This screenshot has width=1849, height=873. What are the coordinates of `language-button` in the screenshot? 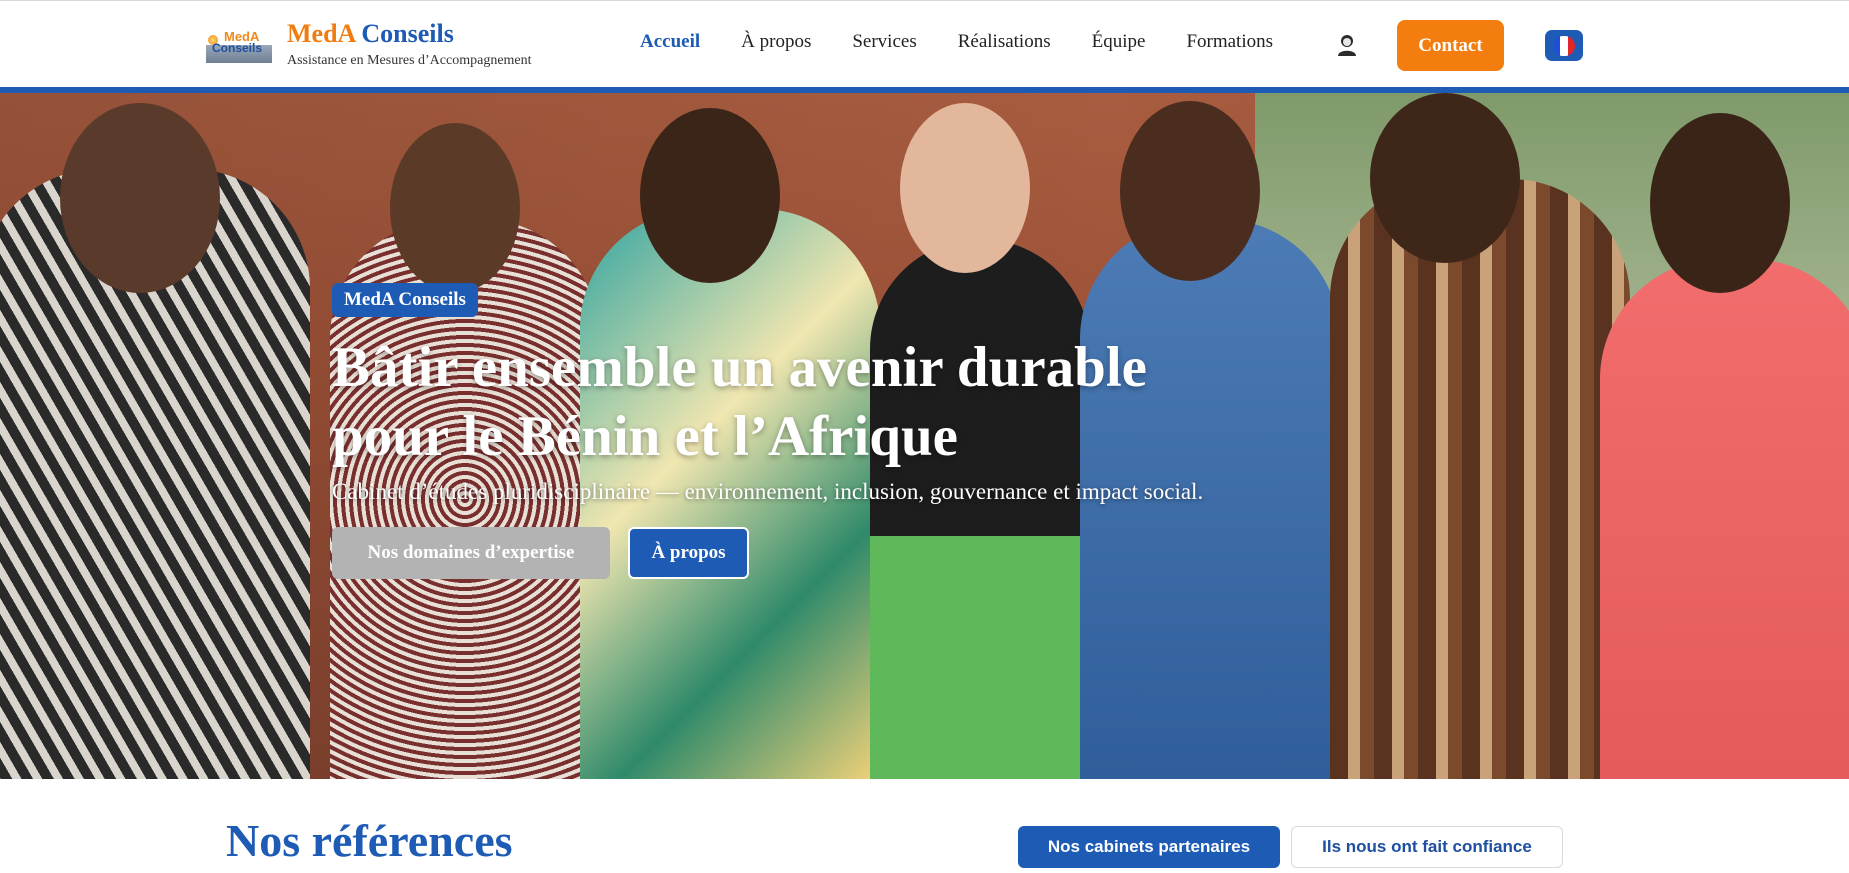 It's located at (1564, 45).